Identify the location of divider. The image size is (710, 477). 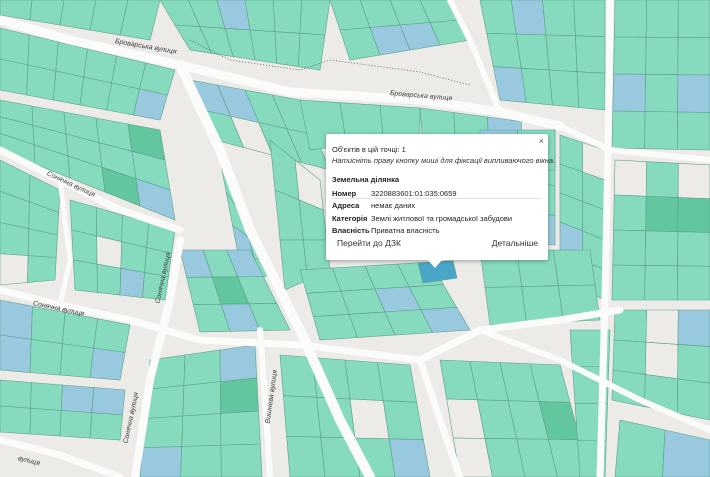
(437, 198).